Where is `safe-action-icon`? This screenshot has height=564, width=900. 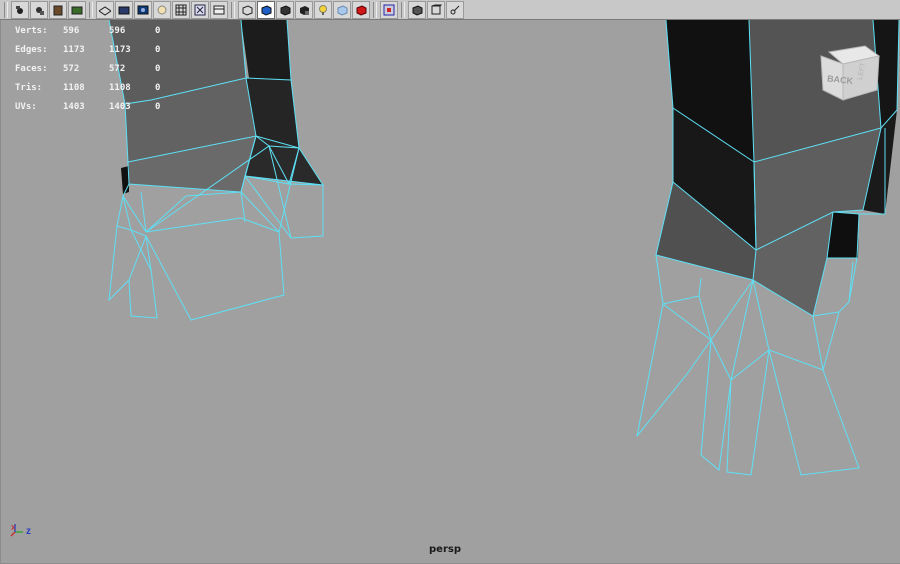
safe-action-icon is located at coordinates (200, 9).